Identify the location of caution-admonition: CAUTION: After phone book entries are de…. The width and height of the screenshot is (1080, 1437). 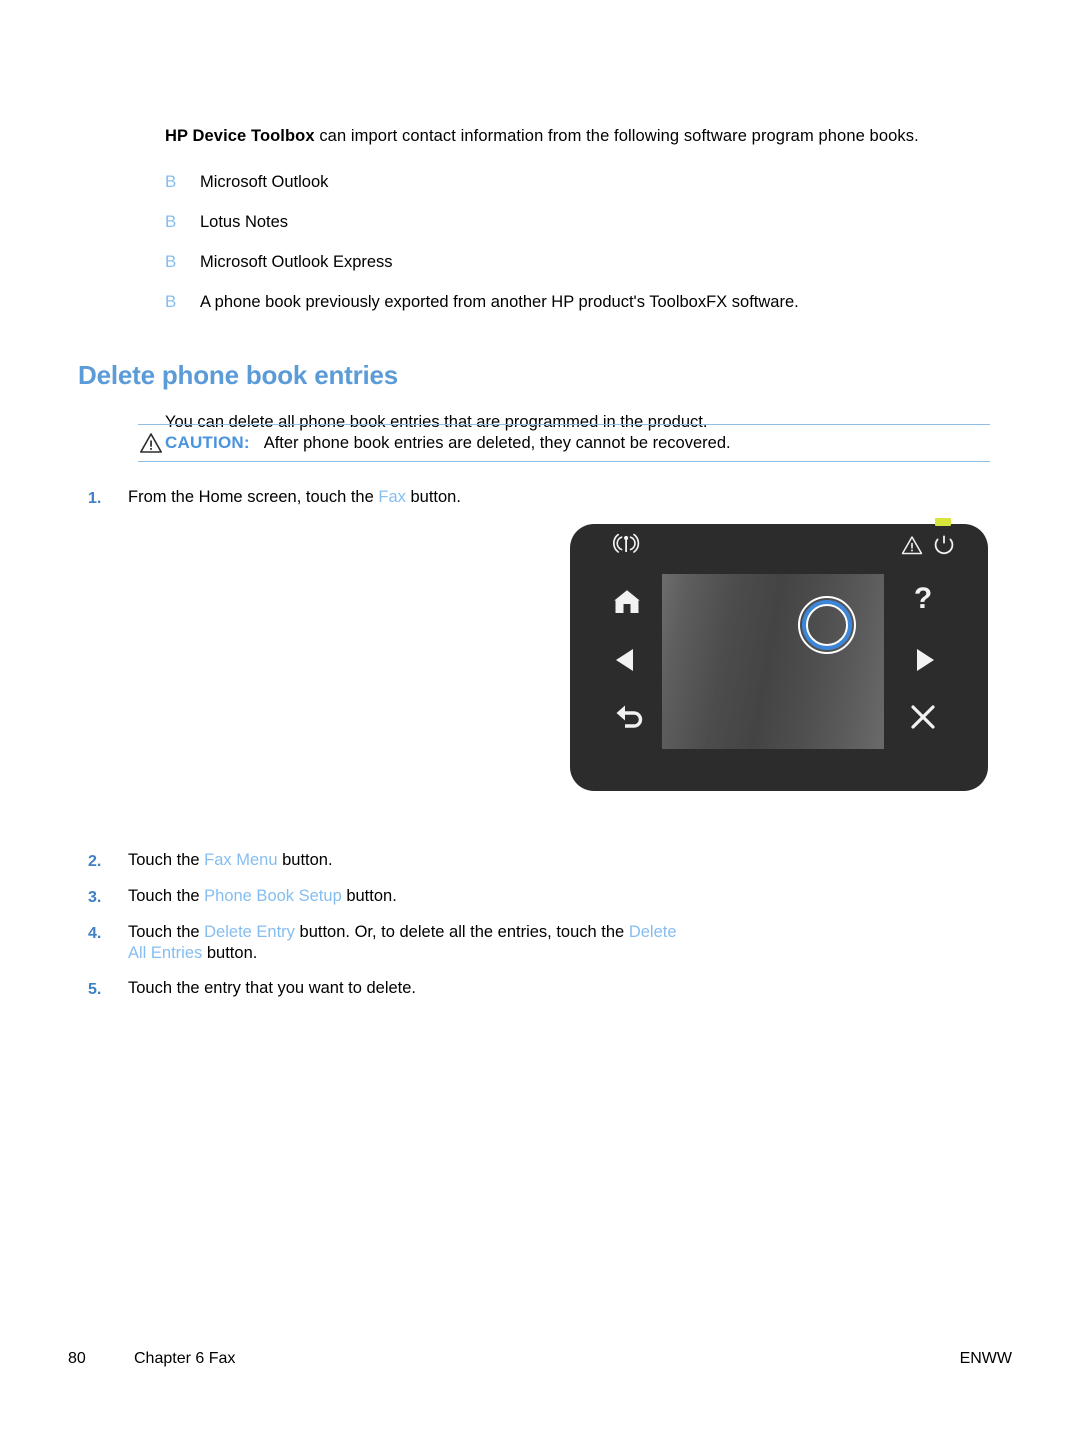
(564, 443).